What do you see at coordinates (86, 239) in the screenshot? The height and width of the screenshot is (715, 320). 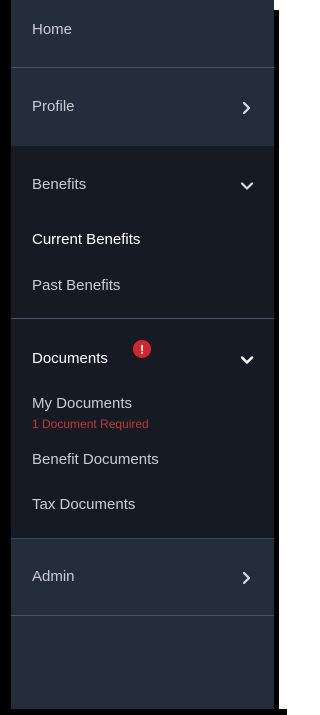 I see `sidebar-item-current-benefits: Current Benefits` at bounding box center [86, 239].